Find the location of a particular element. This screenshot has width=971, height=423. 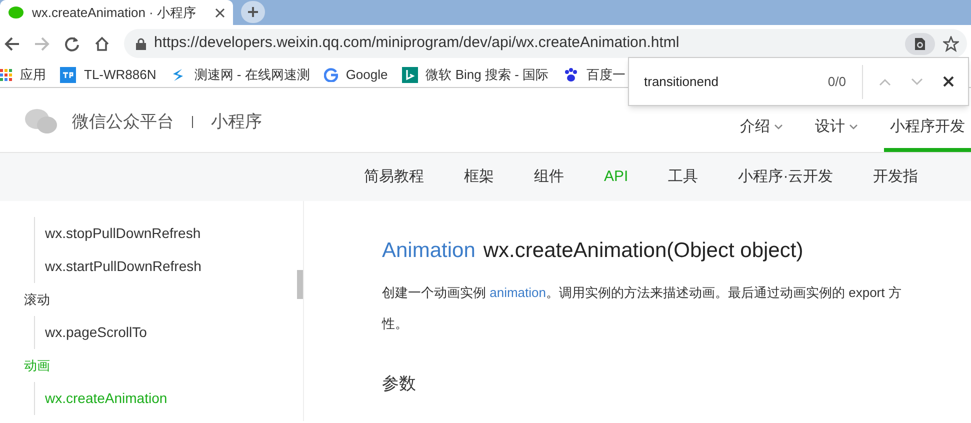

site-section: 小程序 is located at coordinates (236, 121).